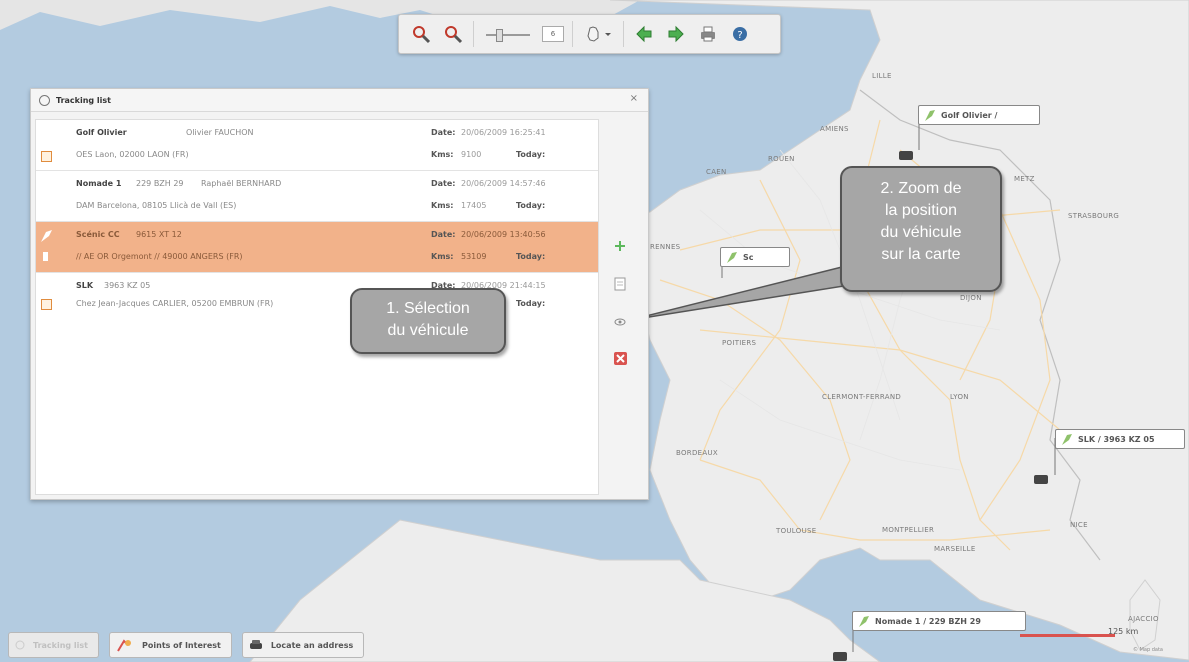 This screenshot has height=662, width=1189. Describe the element at coordinates (98, 234) in the screenshot. I see `vehicle-name: Scénic CC` at that location.